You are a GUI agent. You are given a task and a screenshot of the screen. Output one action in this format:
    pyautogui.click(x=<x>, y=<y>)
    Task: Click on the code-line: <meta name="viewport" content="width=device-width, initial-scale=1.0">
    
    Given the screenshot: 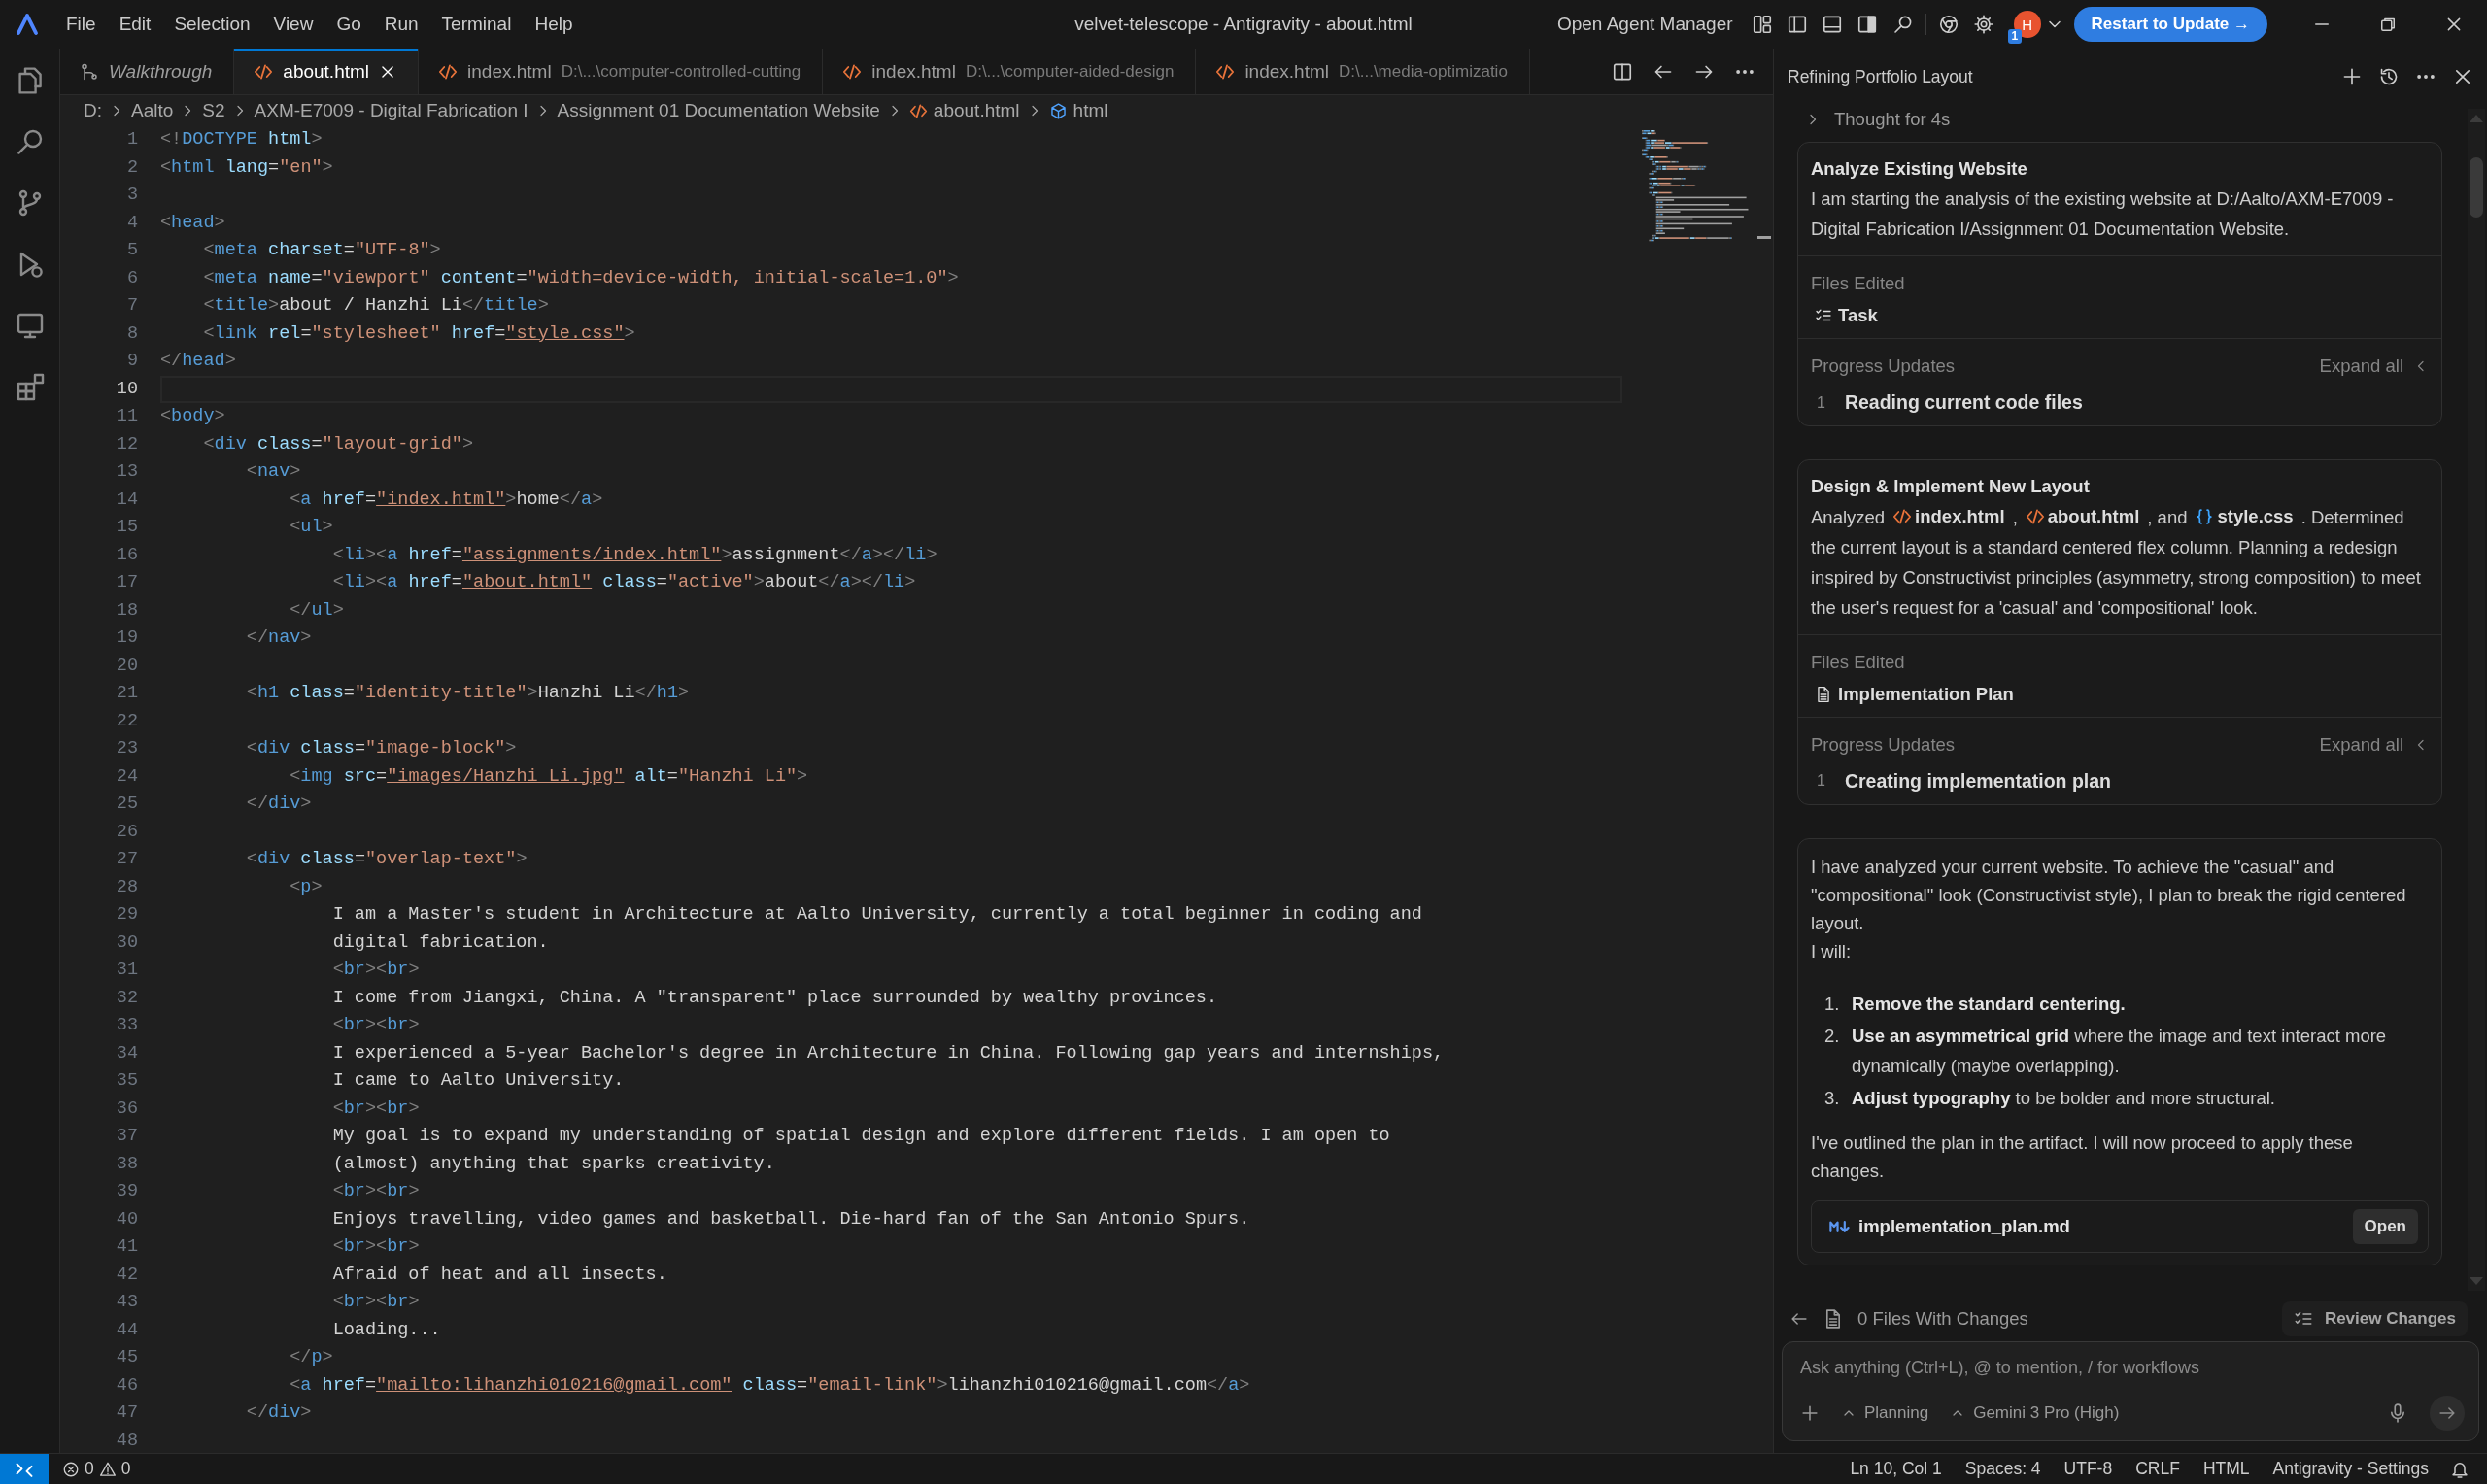 What is the action you would take?
    pyautogui.click(x=581, y=278)
    